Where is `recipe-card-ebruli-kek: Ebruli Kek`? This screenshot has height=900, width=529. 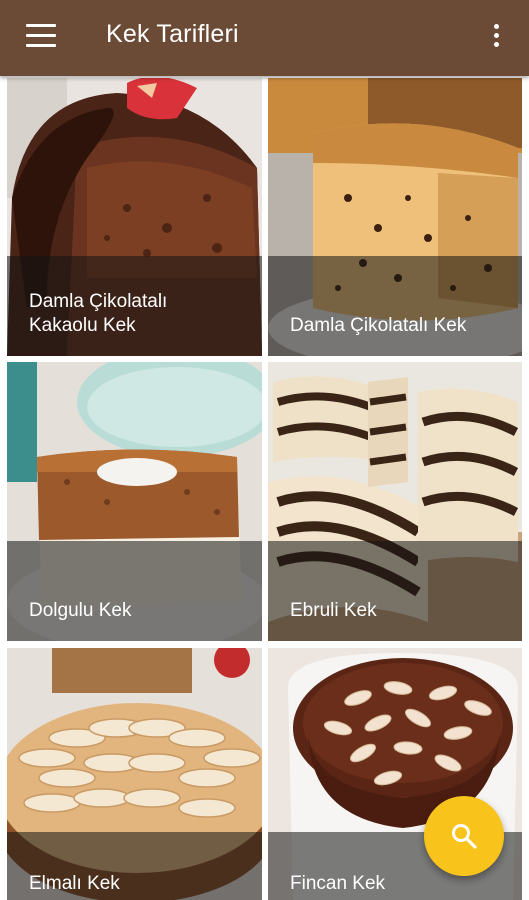
recipe-card-ebruli-kek: Ebruli Kek is located at coordinates (395, 501).